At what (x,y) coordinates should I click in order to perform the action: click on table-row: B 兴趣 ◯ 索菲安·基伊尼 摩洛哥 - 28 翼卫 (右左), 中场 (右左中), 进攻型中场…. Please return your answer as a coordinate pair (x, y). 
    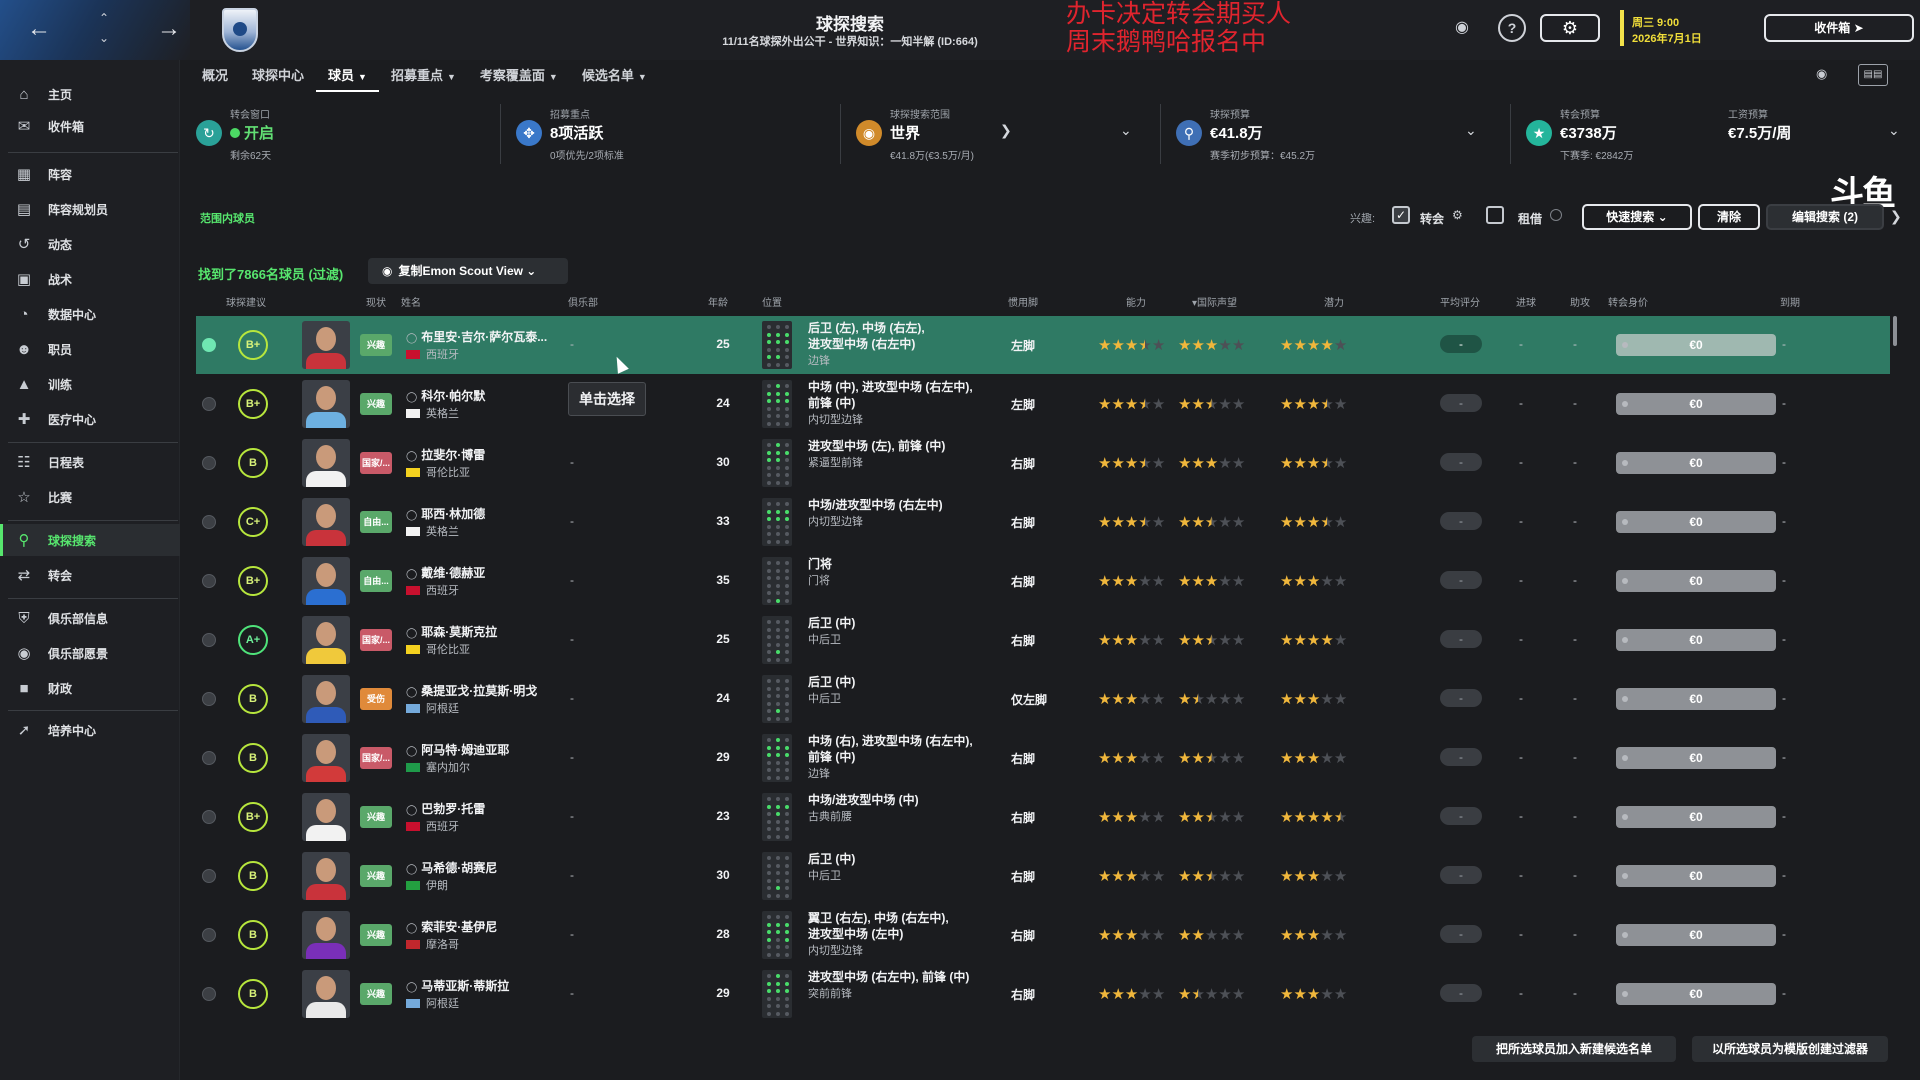
    Looking at the image, I should click on (1043, 935).